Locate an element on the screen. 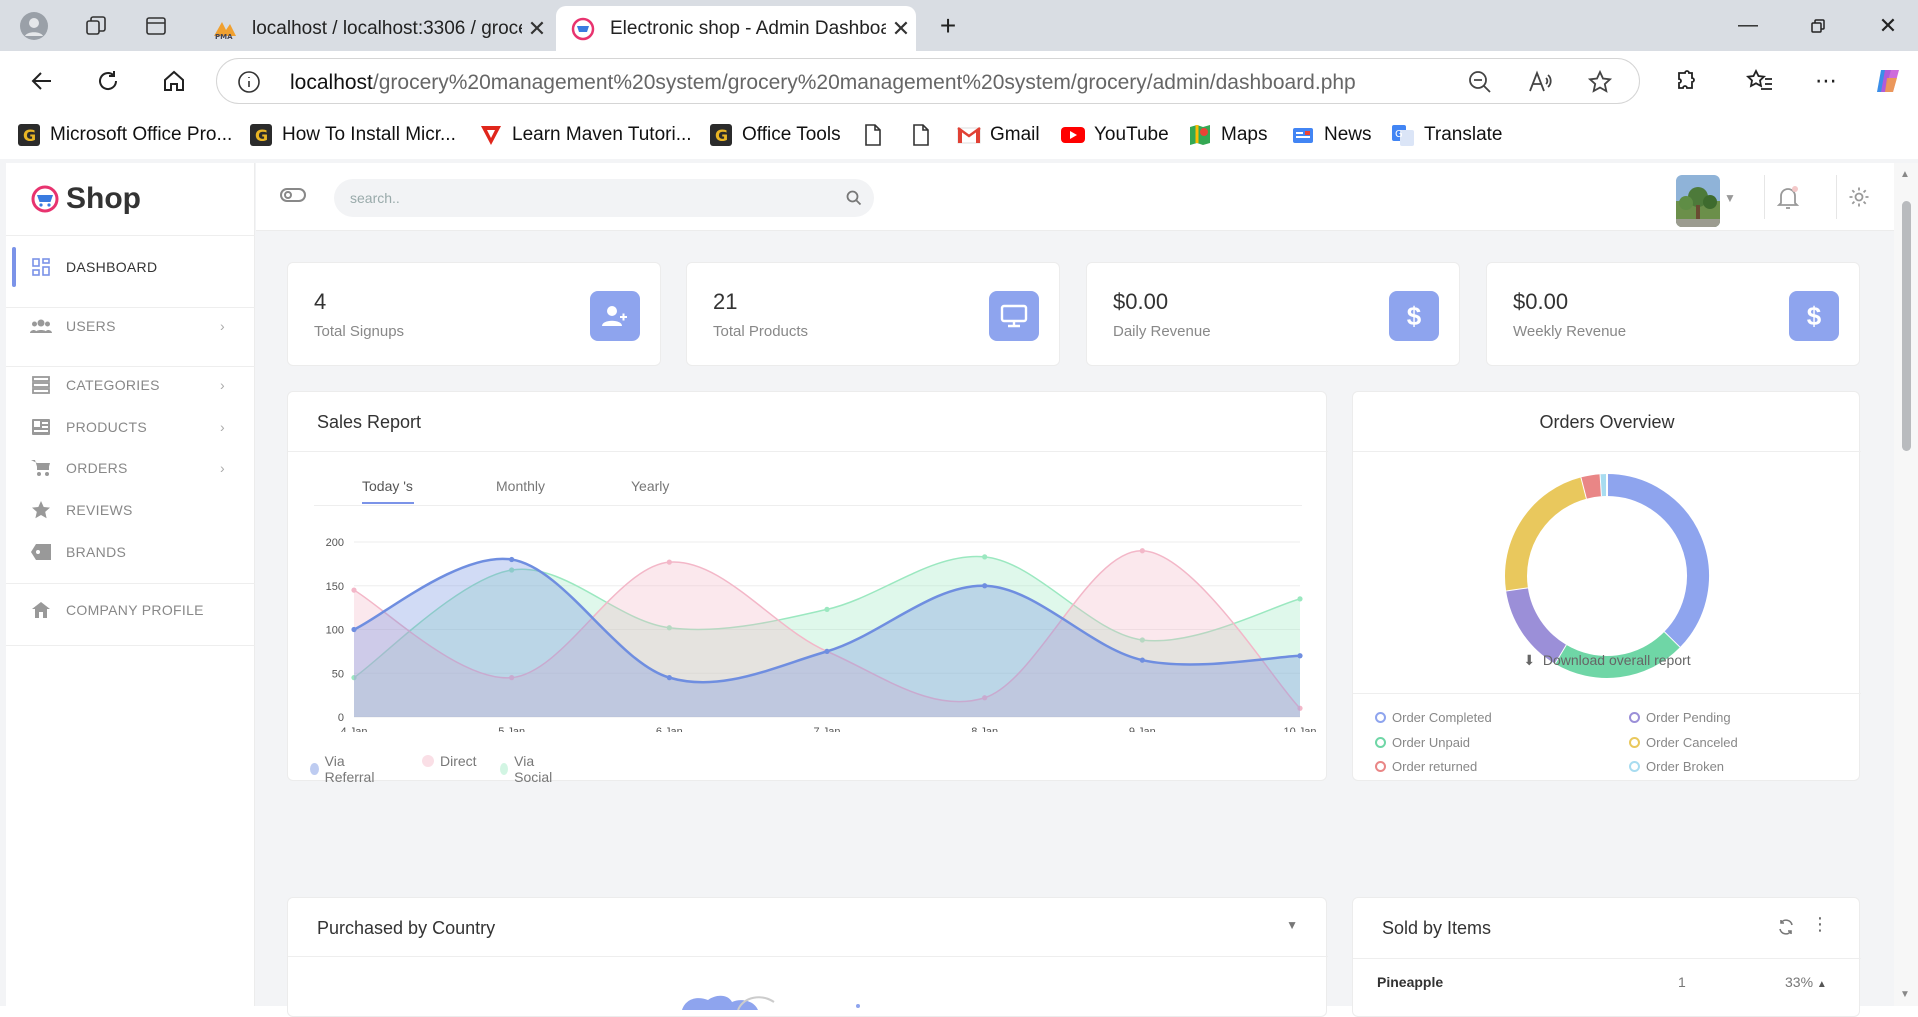  stat-card-daily-revenue: $0.00 Daily Revenue $ is located at coordinates (1273, 314).